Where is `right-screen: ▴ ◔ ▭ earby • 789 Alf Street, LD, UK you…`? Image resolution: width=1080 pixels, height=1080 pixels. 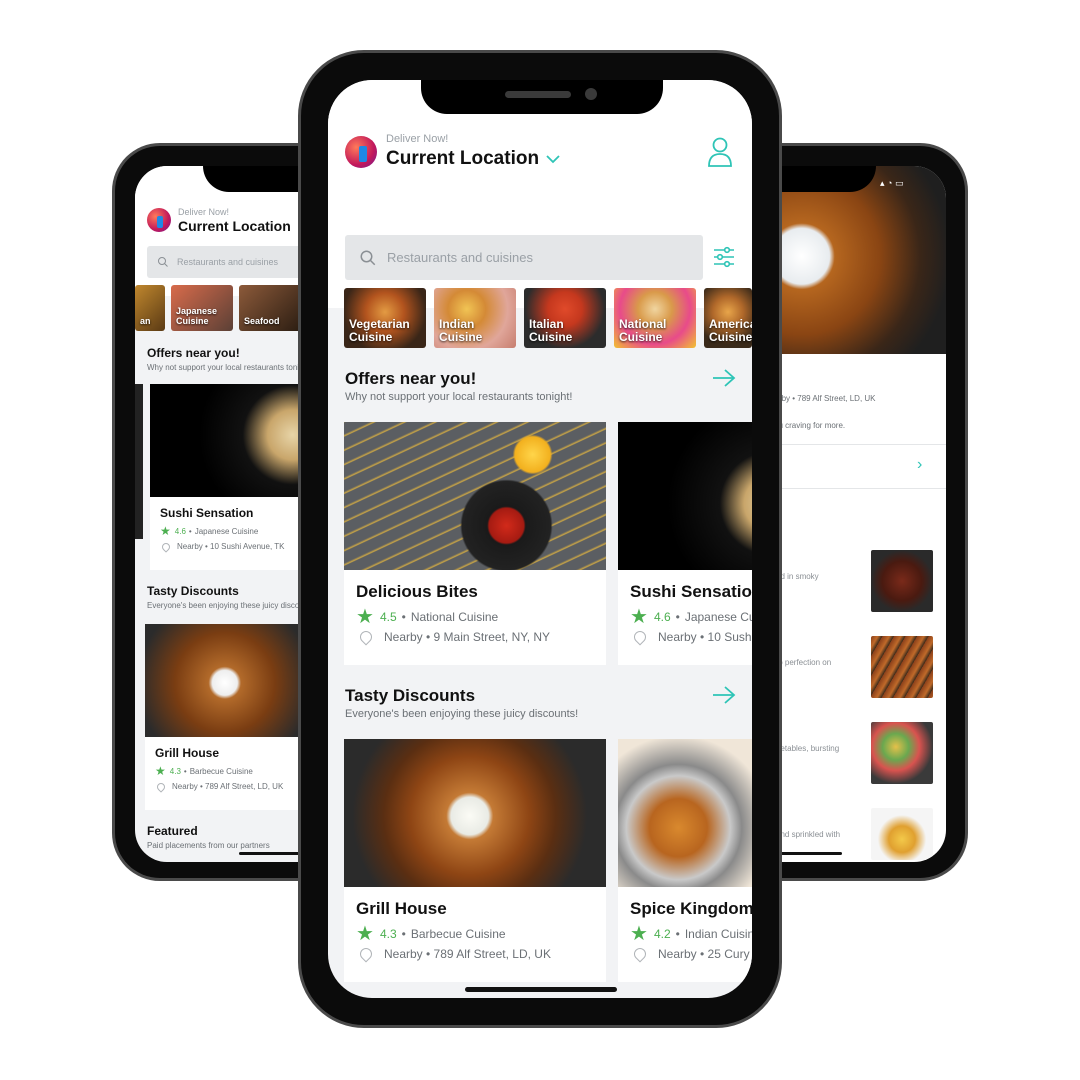
right-screen: ▴ ◔ ▭ earby • 789 Alf Street, LD, UK you… is located at coordinates (858, 514).